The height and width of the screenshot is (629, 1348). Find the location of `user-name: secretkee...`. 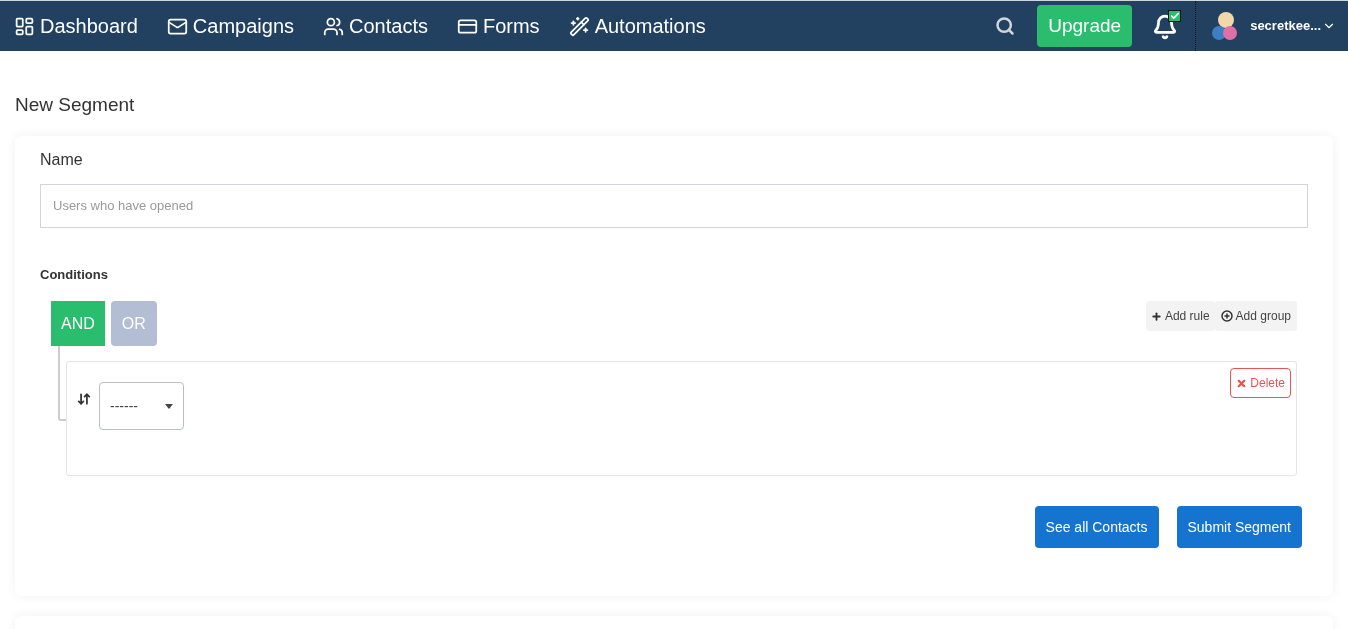

user-name: secretkee... is located at coordinates (1285, 26).